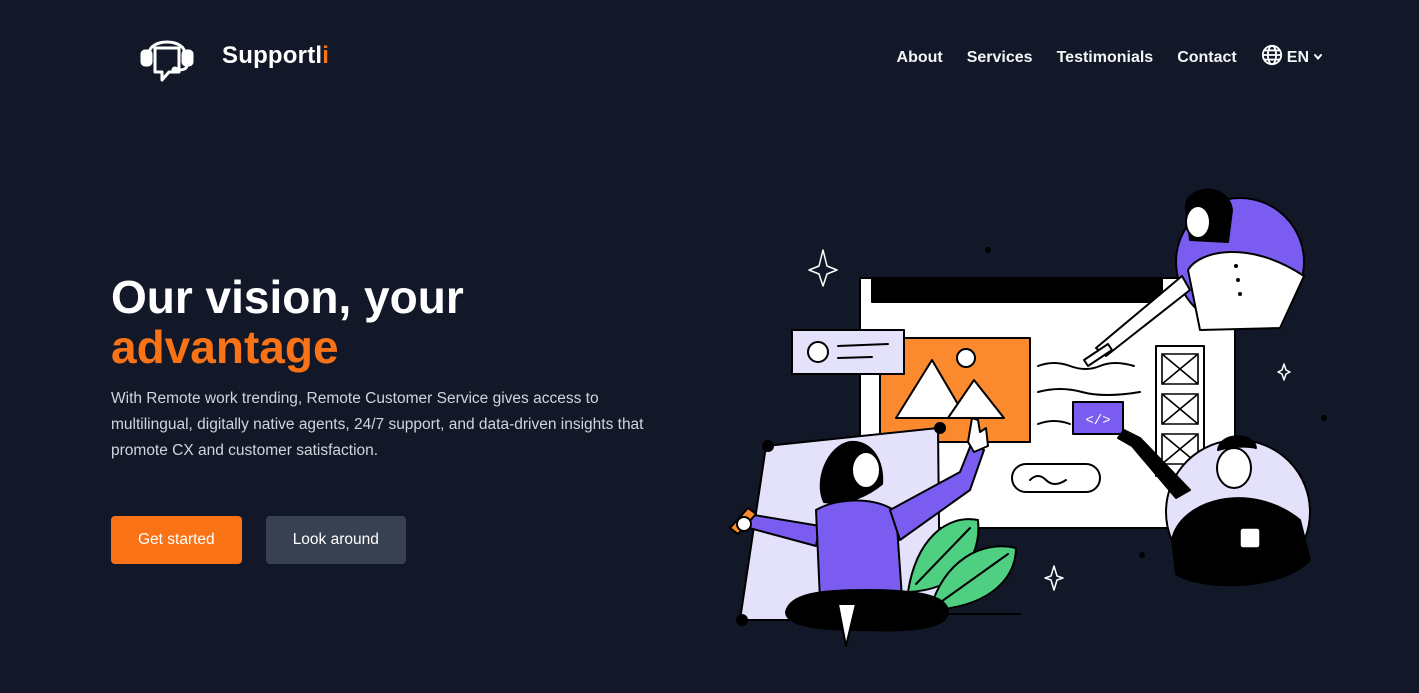 The width and height of the screenshot is (1419, 693). I want to click on nav-link-contact: Contact, so click(1207, 58).